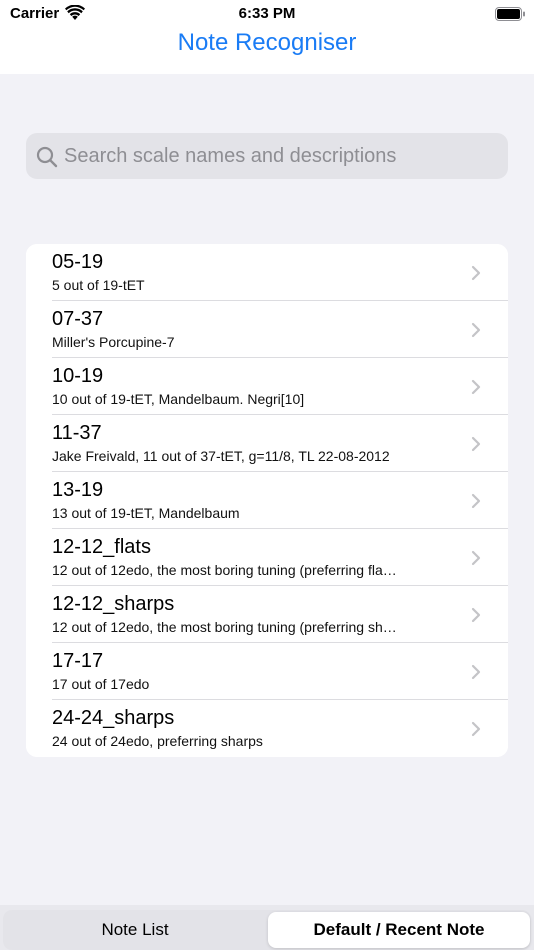 Image resolution: width=534 pixels, height=950 pixels. I want to click on search-bar, so click(267, 156).